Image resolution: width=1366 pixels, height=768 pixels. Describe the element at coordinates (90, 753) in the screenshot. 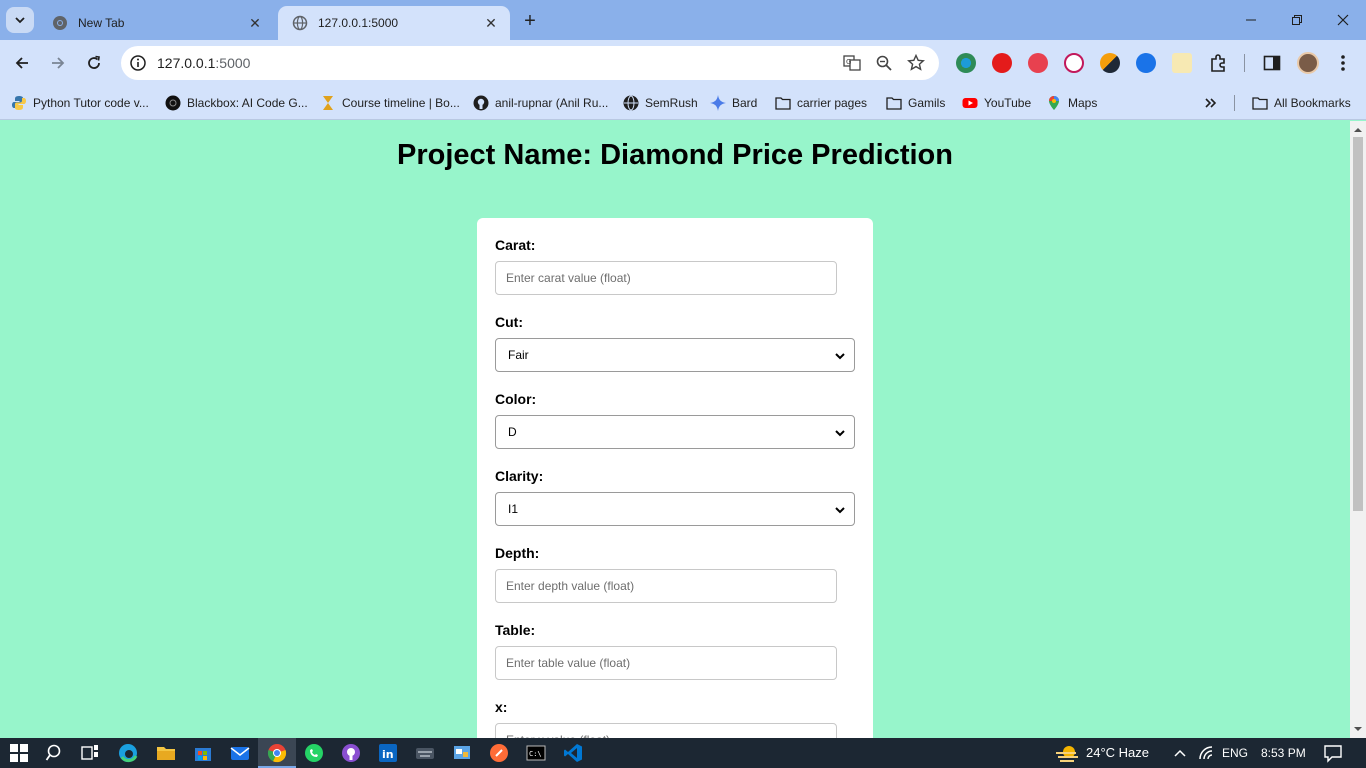

I see `task-view-icon` at that location.